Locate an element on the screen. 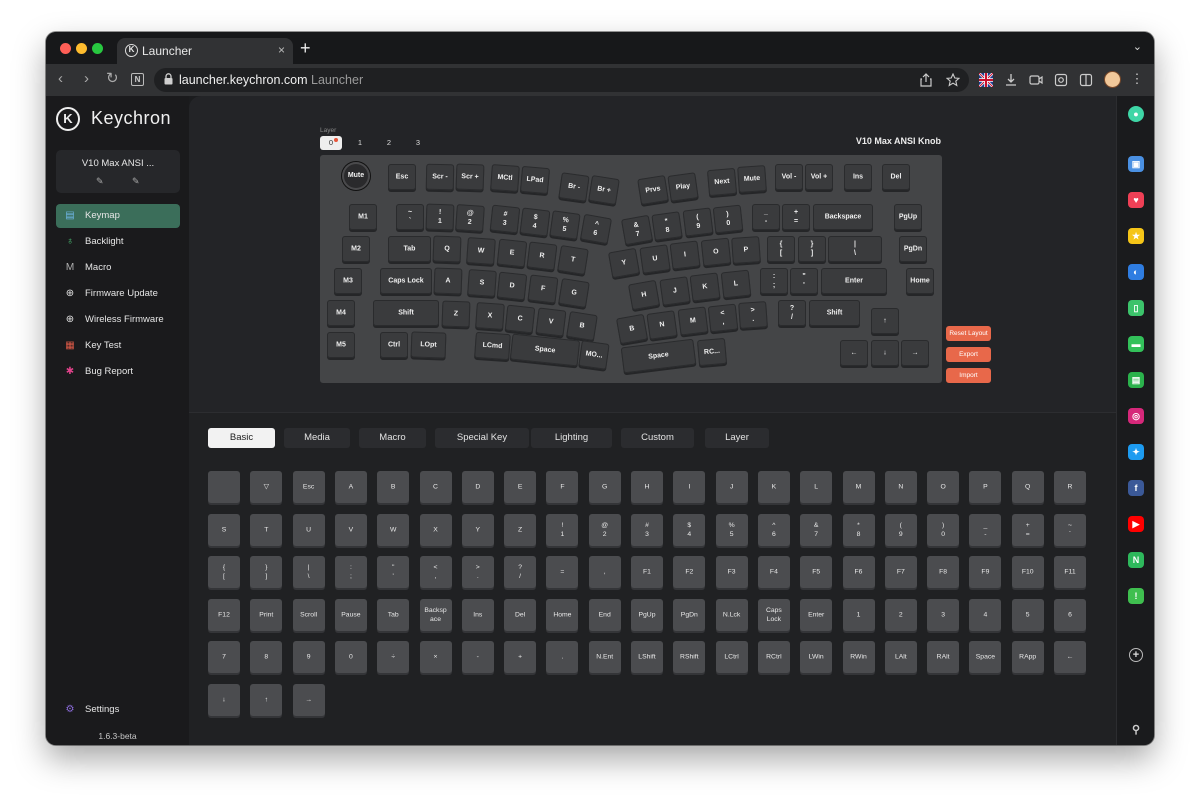 The height and width of the screenshot is (806, 1200). download-icon is located at coordinates (1011, 80).